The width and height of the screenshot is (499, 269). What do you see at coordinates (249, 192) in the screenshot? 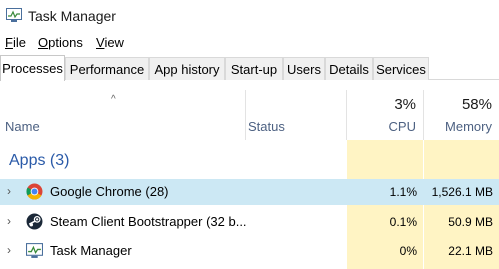
I see `process-row-google-chrome: › Google Chrome (28) 1.1% 1,526.1 MB` at bounding box center [249, 192].